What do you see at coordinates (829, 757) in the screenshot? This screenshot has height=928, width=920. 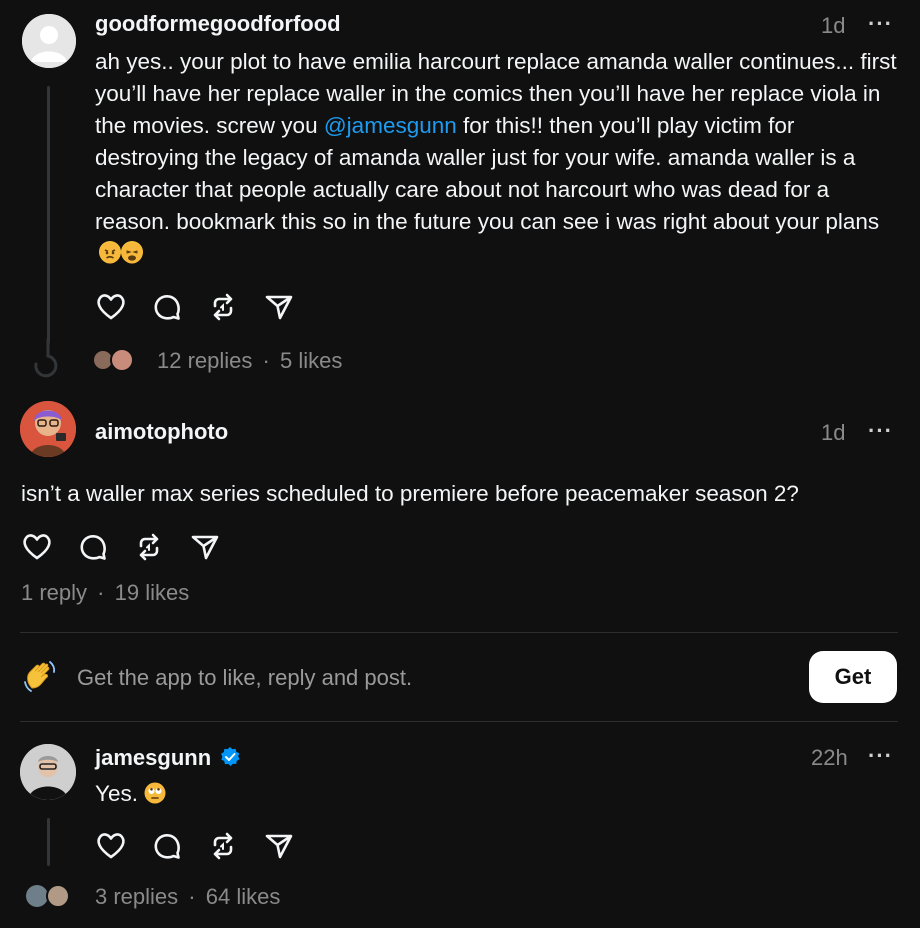 I see `post-timestamp: 22h` at bounding box center [829, 757].